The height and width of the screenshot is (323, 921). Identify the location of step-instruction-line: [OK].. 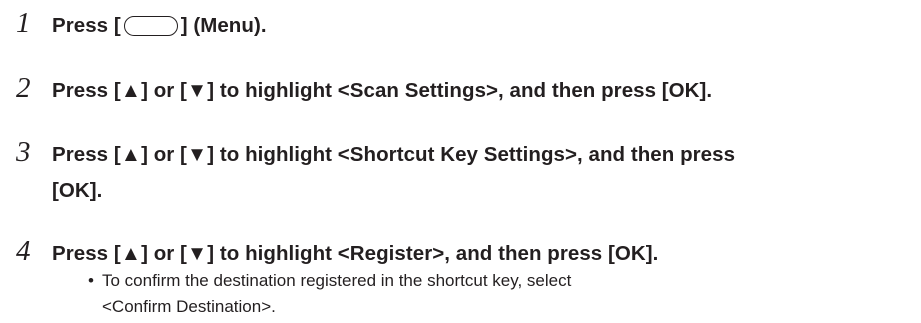
(77, 190).